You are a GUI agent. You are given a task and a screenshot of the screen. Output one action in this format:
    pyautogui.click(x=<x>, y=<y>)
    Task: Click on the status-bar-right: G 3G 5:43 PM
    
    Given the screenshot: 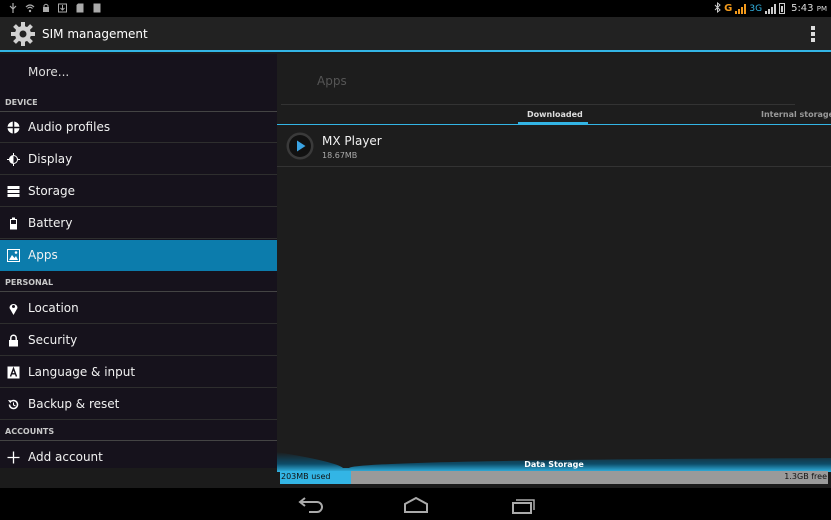 What is the action you would take?
    pyautogui.click(x=770, y=8)
    